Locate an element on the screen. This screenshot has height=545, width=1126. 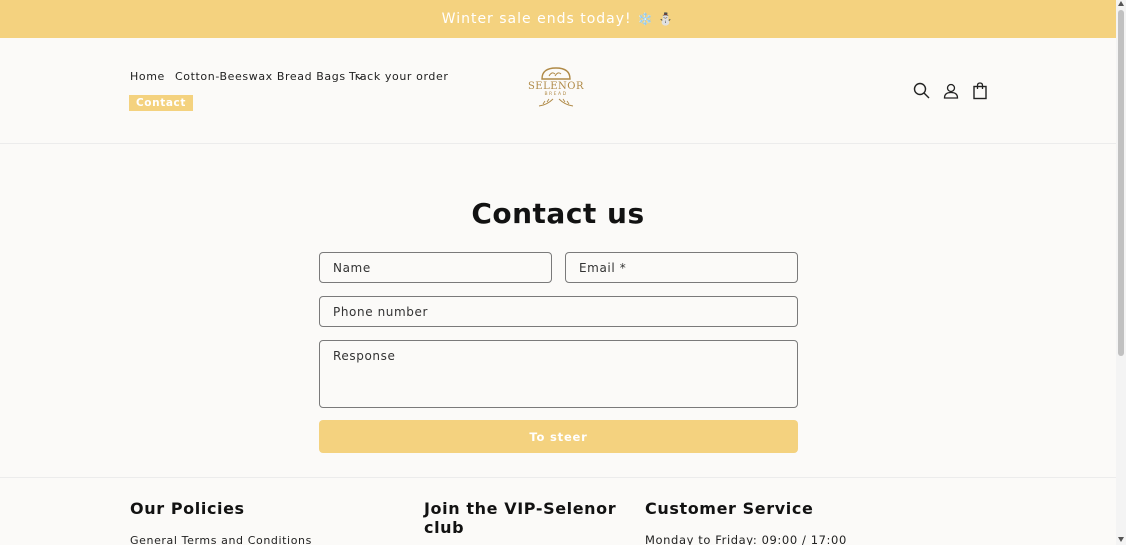
footer-policies-heading: Our Policies is located at coordinates (187, 508).